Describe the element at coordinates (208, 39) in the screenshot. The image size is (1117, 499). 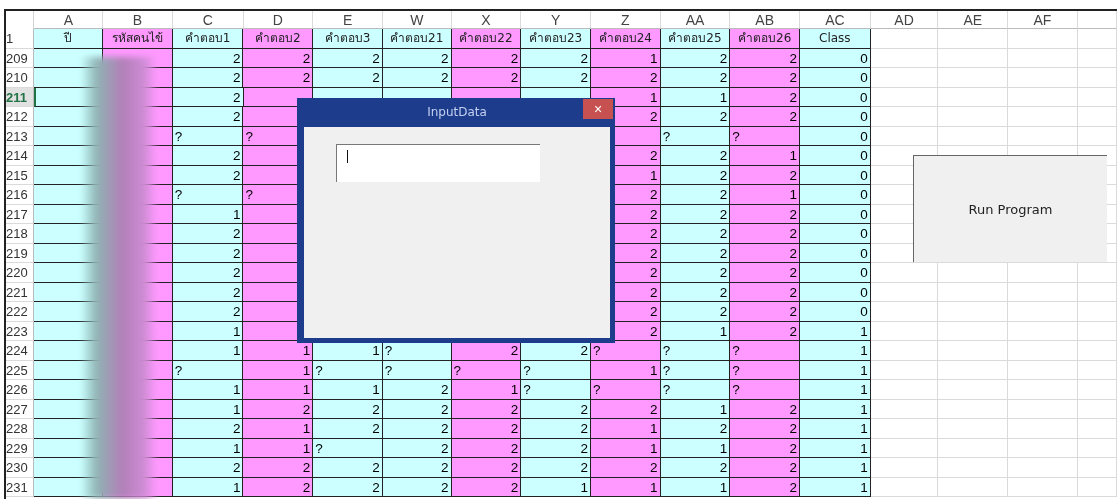
I see `header-cell: คำตอบ1` at that location.